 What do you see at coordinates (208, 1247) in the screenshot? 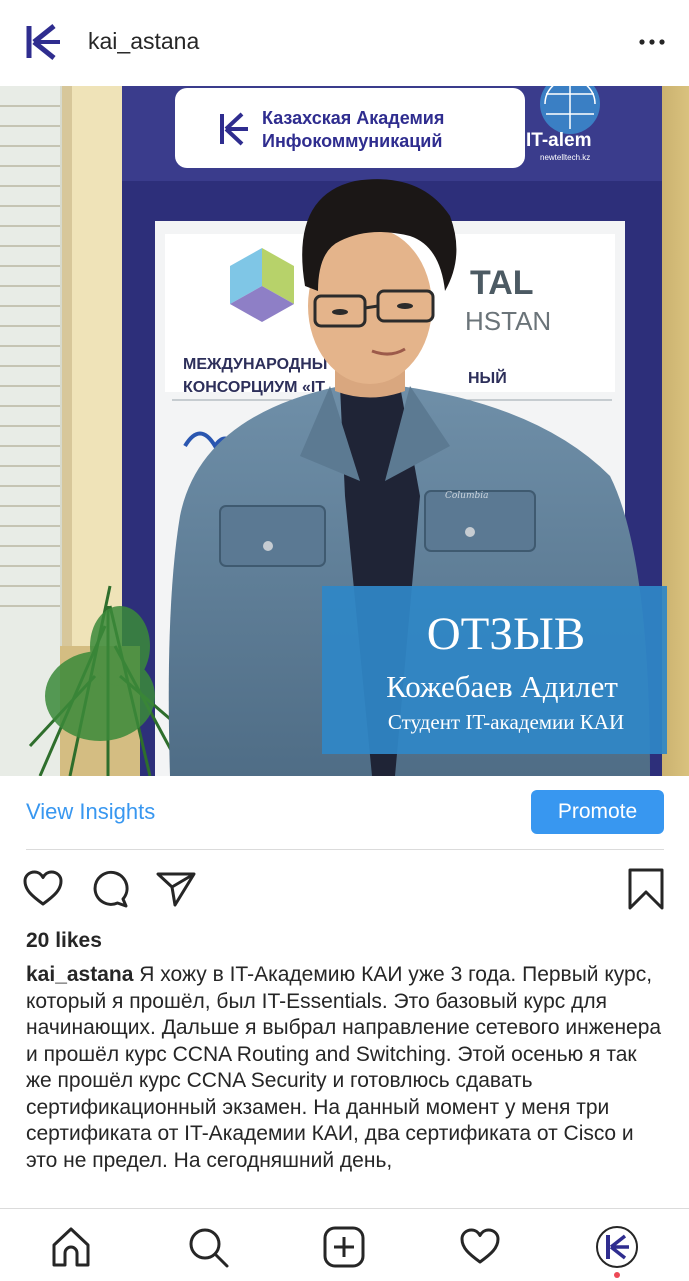
I see `search-icon` at bounding box center [208, 1247].